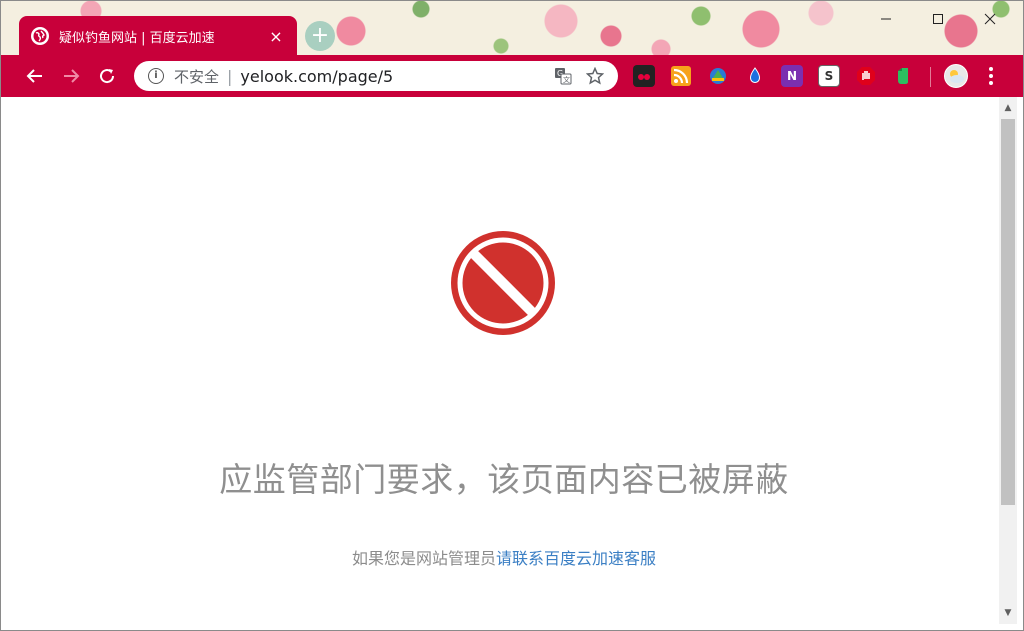 The image size is (1024, 631). Describe the element at coordinates (990, 19) in the screenshot. I see `close-window-button` at that location.